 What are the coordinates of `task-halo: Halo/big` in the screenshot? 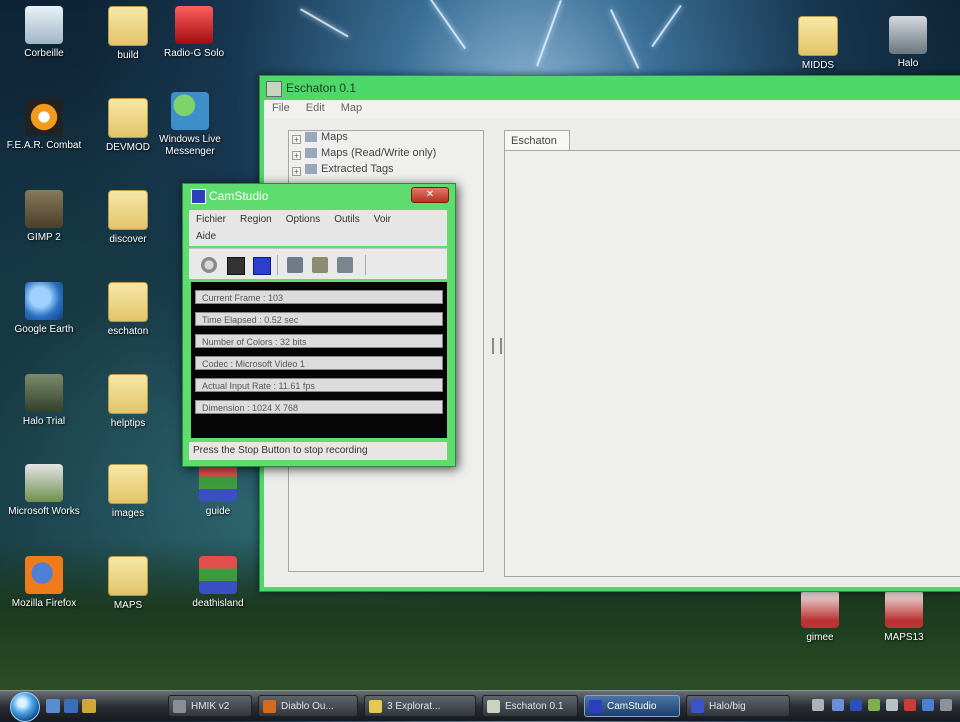 It's located at (738, 706).